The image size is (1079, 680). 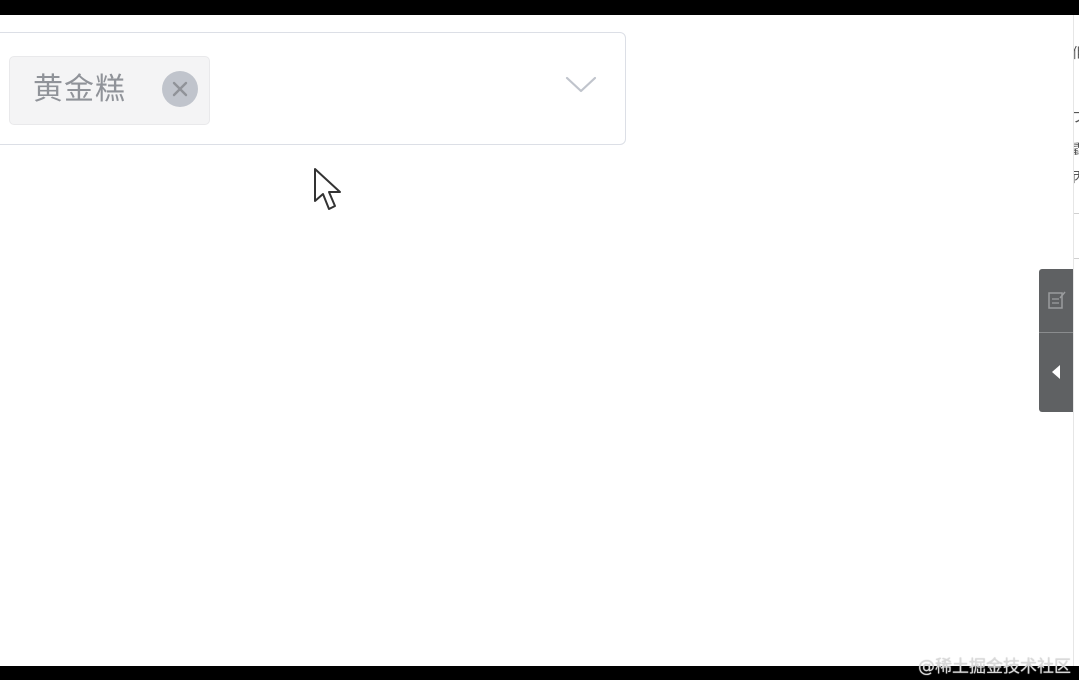 I want to click on caret-left-icon, so click(x=1056, y=372).